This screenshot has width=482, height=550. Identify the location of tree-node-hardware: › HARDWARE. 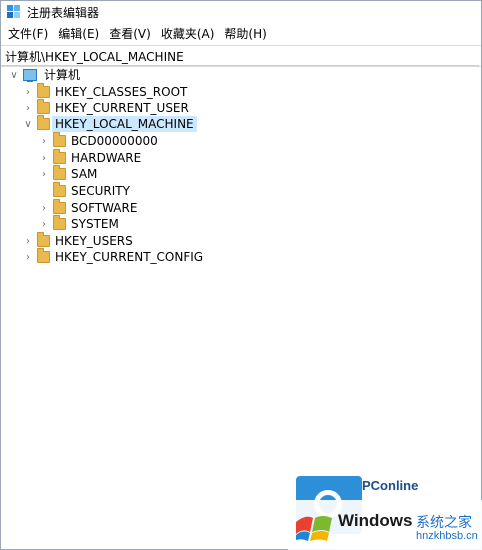
(91, 157).